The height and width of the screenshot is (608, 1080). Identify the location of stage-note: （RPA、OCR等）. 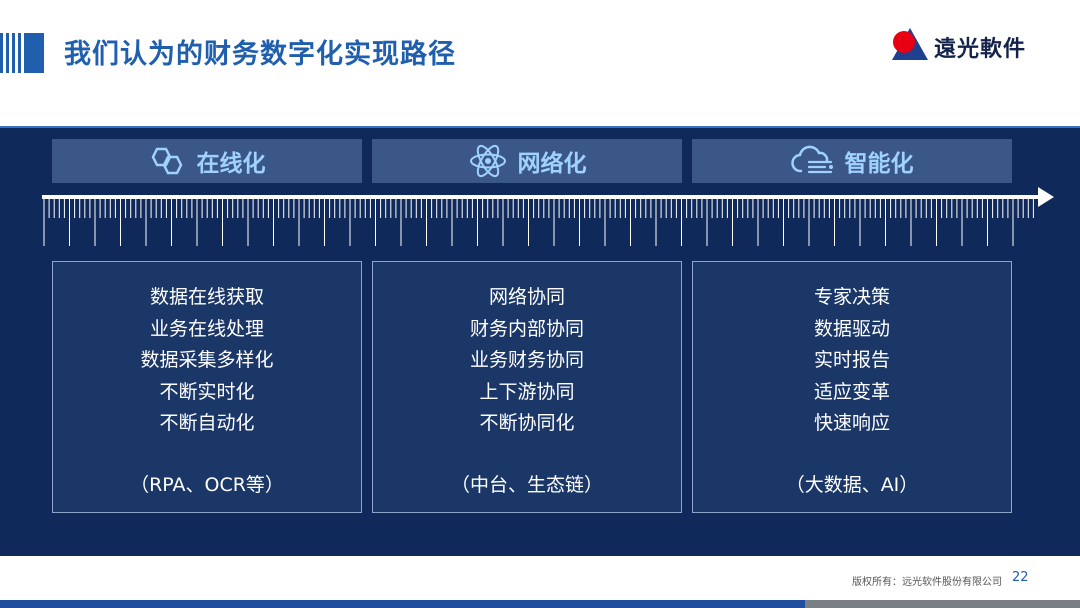
(207, 485).